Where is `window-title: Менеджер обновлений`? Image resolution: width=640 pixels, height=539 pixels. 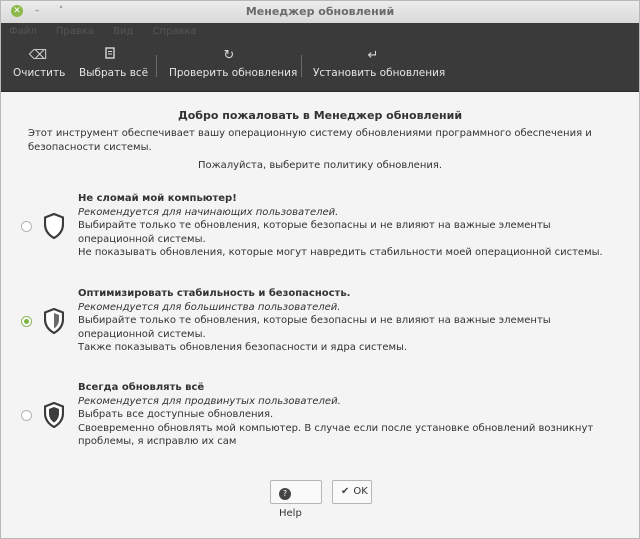 window-title: Менеджер обновлений is located at coordinates (320, 11).